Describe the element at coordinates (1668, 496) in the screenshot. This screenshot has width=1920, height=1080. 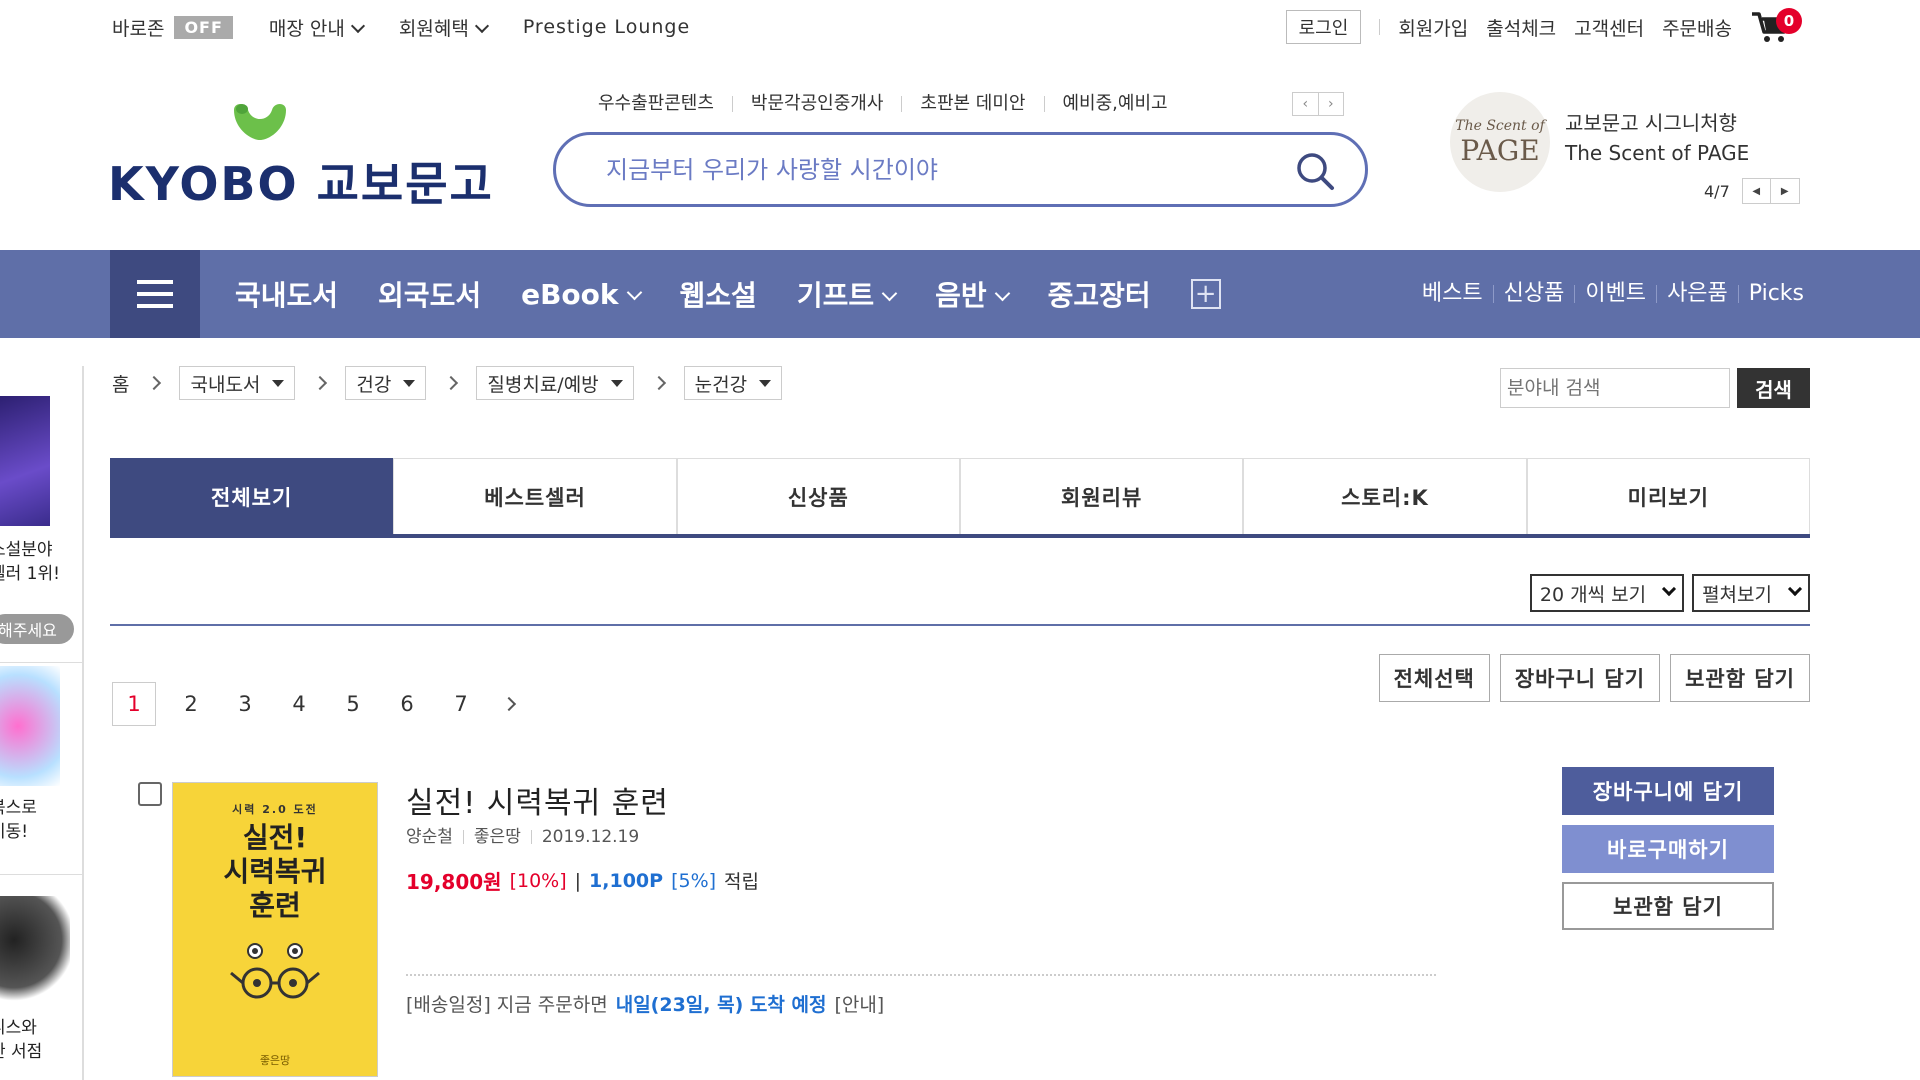
I see `tab-preview: 미리보기` at that location.